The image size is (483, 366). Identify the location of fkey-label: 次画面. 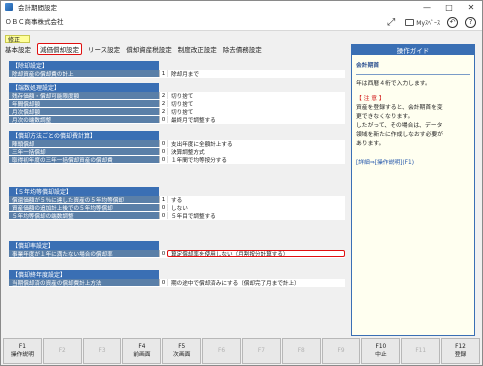
(182, 355).